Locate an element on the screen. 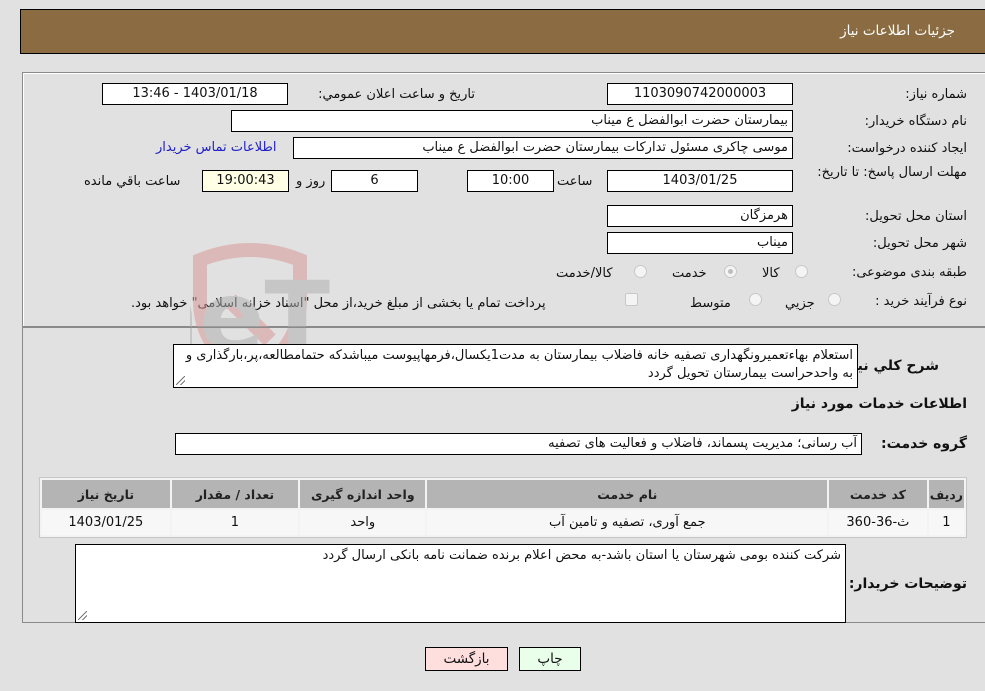  col-header-unit: واحد اندازه گیری is located at coordinates (363, 494).